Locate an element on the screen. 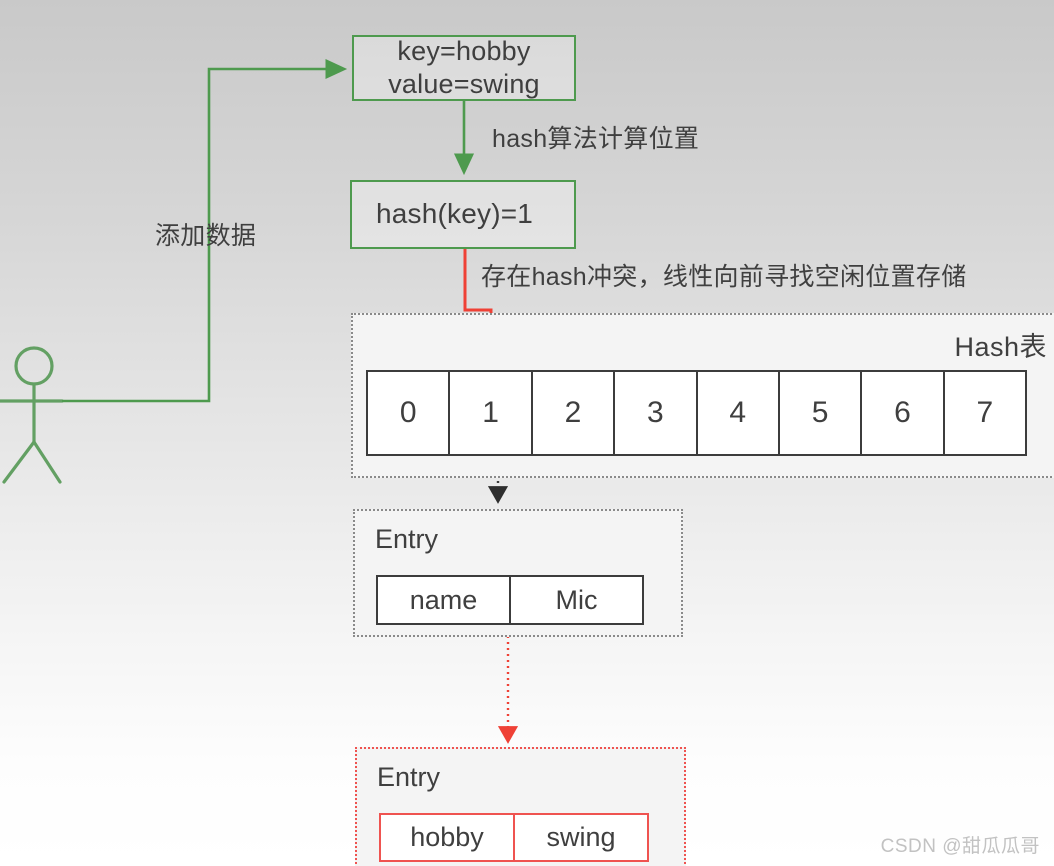 Image resolution: width=1054 pixels, height=866 pixels. hash-slot: 6 is located at coordinates (903, 413).